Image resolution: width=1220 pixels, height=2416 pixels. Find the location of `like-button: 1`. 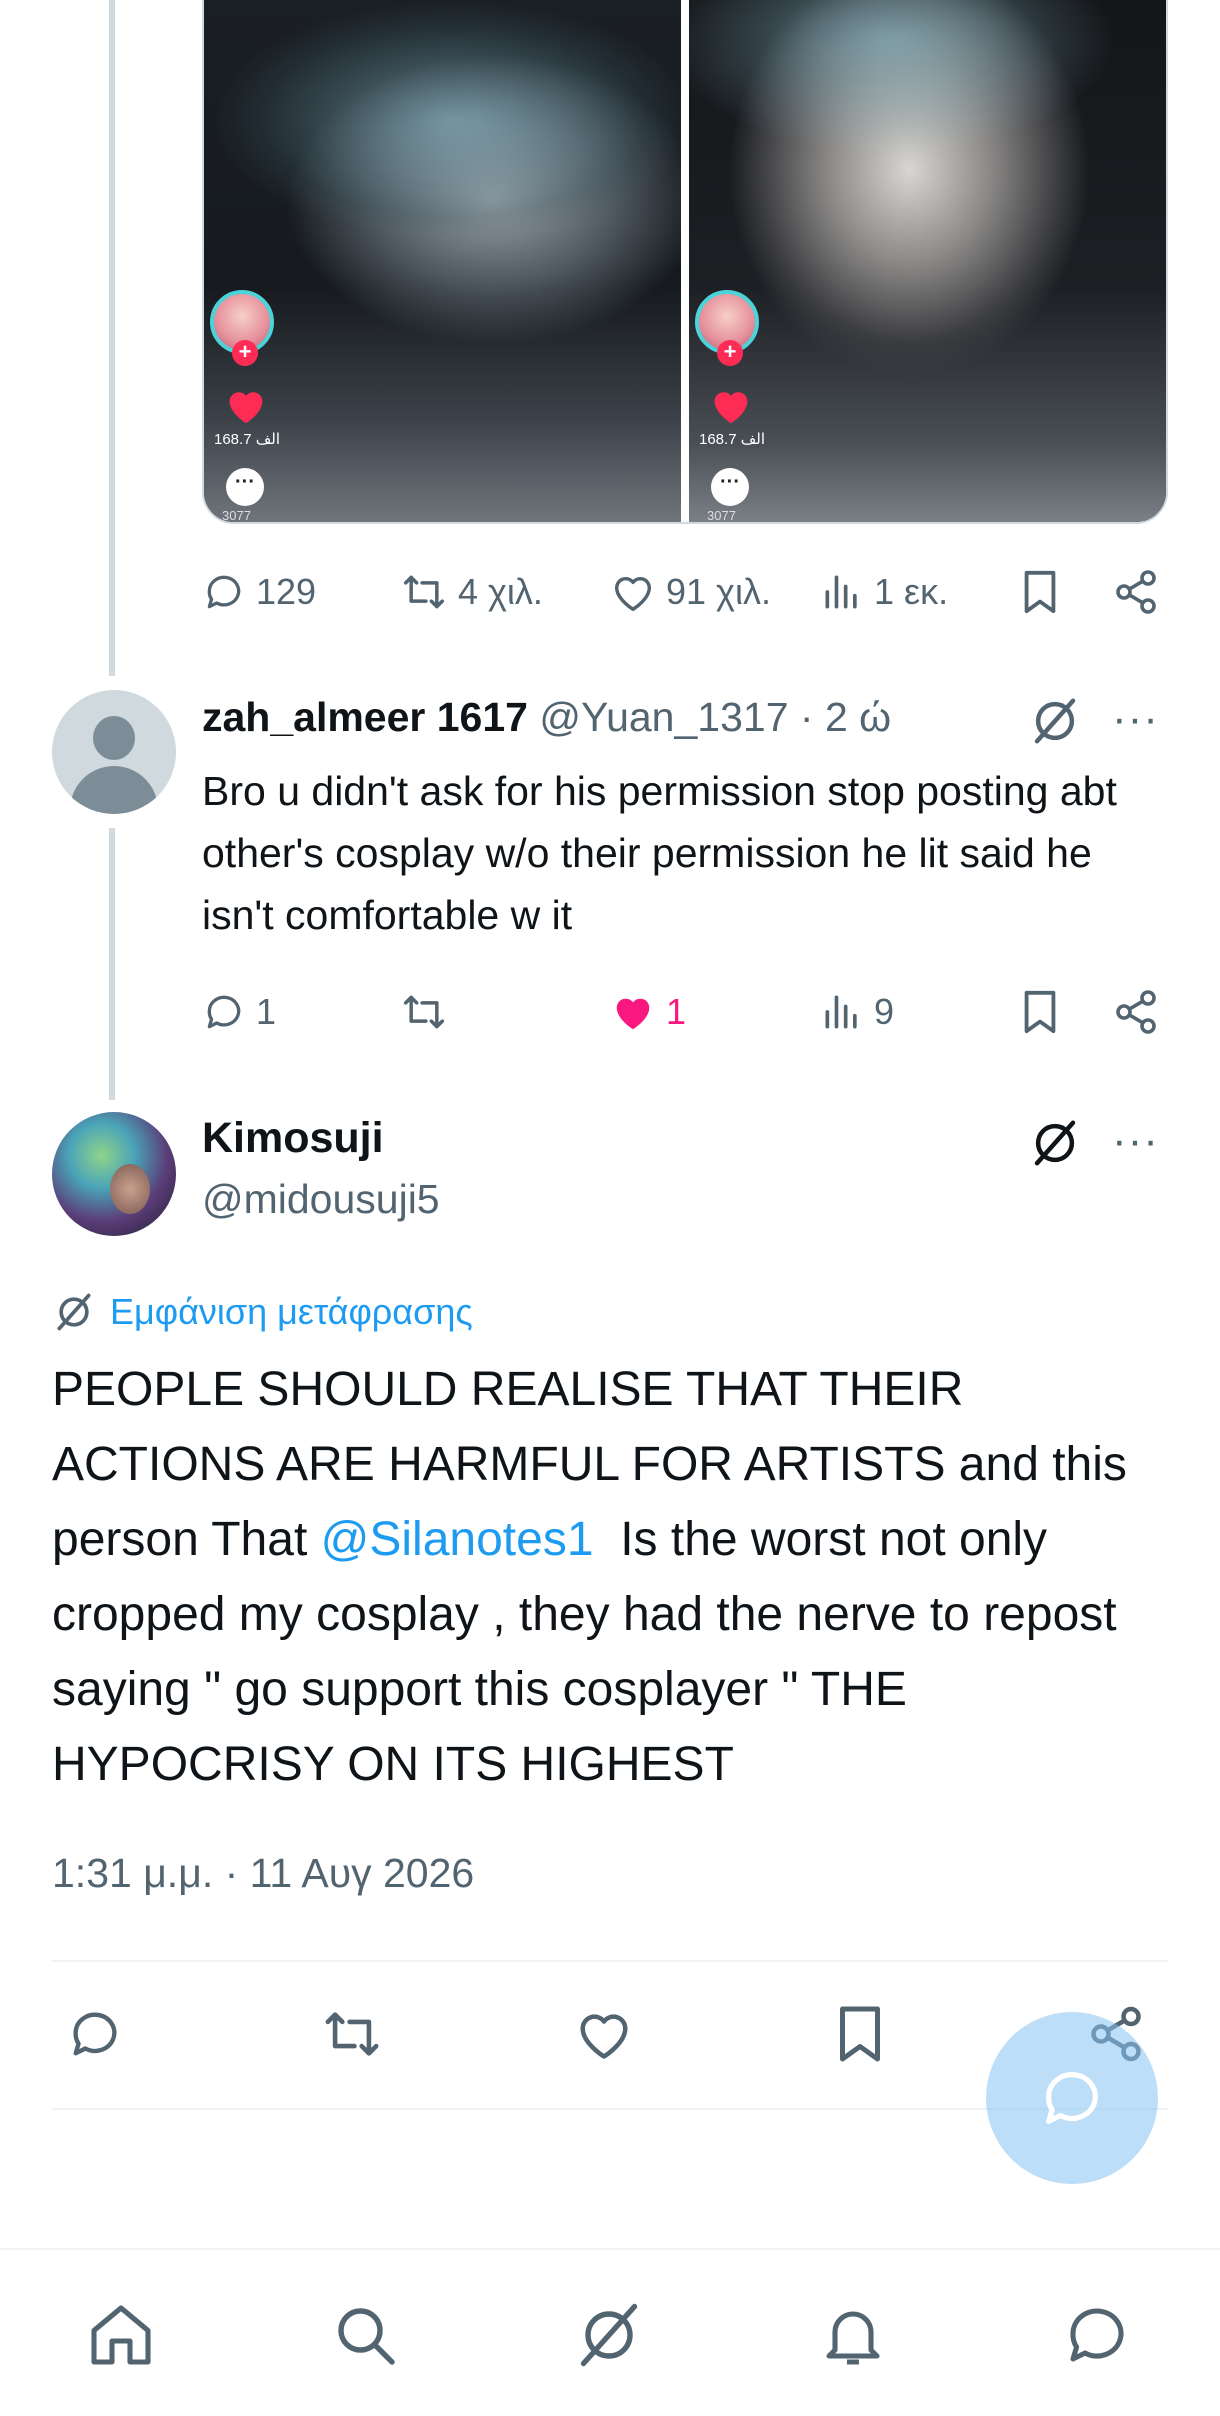

like-button: 1 is located at coordinates (648, 1012).